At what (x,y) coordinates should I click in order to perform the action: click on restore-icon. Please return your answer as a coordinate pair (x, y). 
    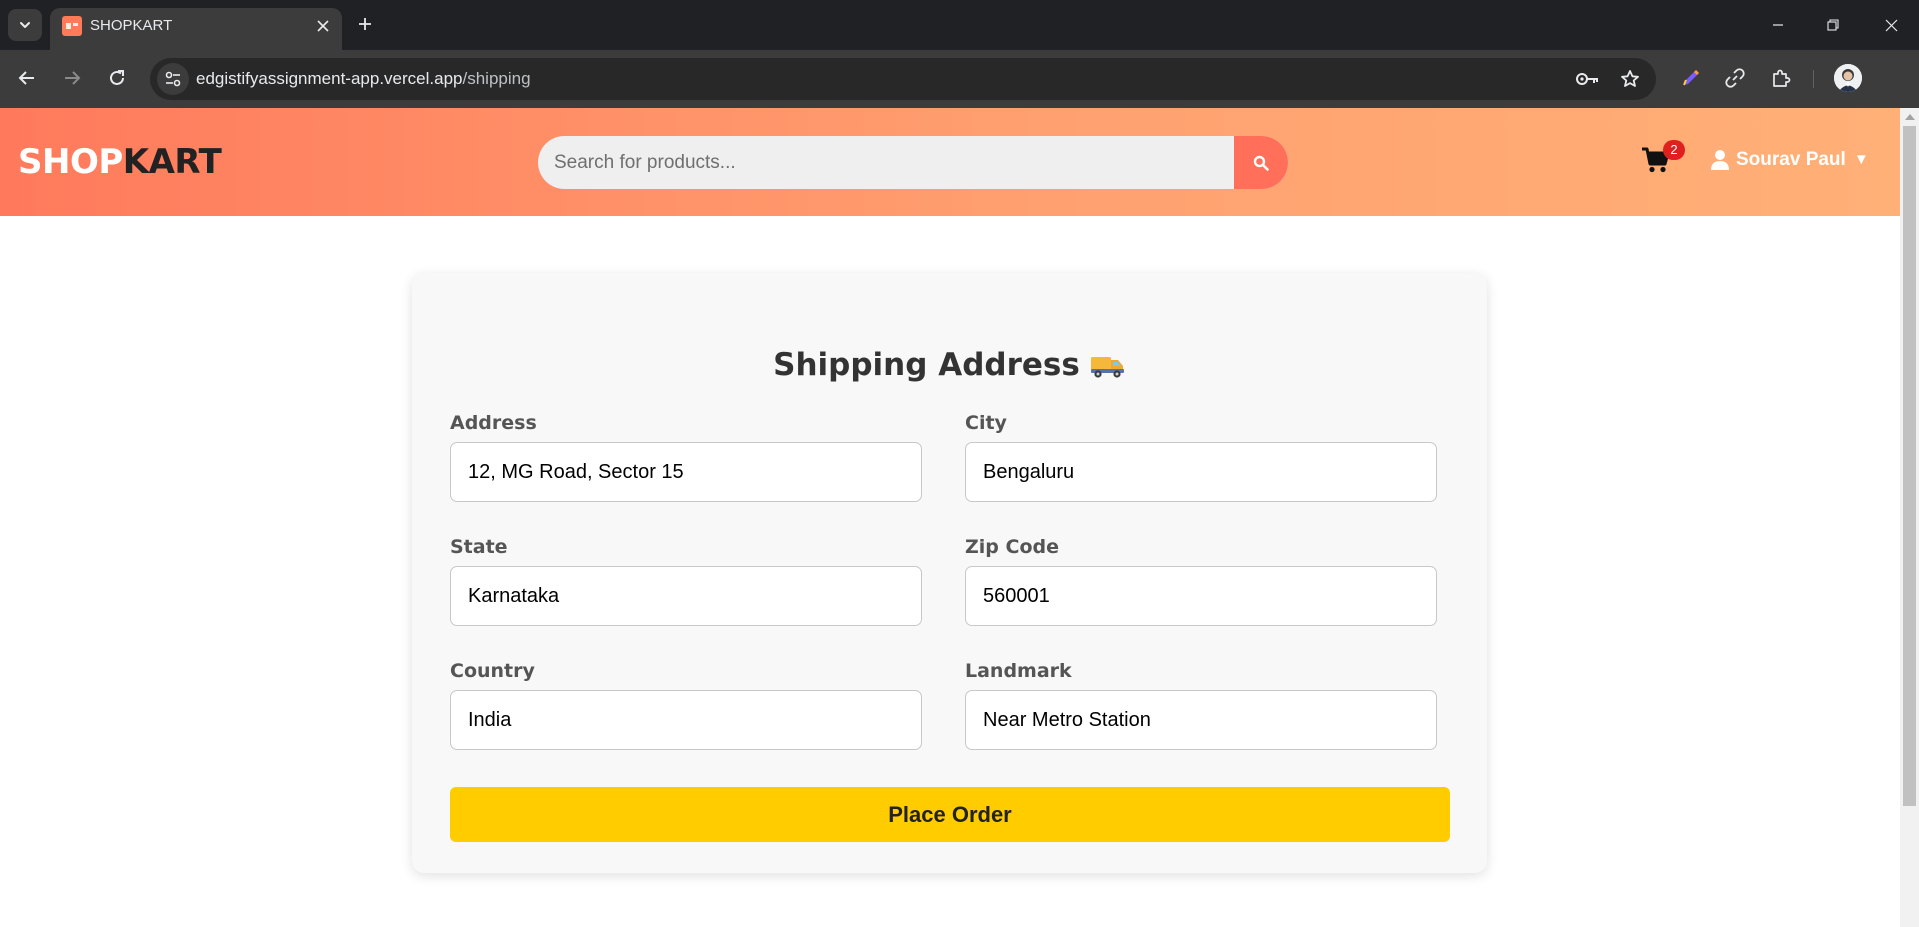
    Looking at the image, I should click on (1833, 25).